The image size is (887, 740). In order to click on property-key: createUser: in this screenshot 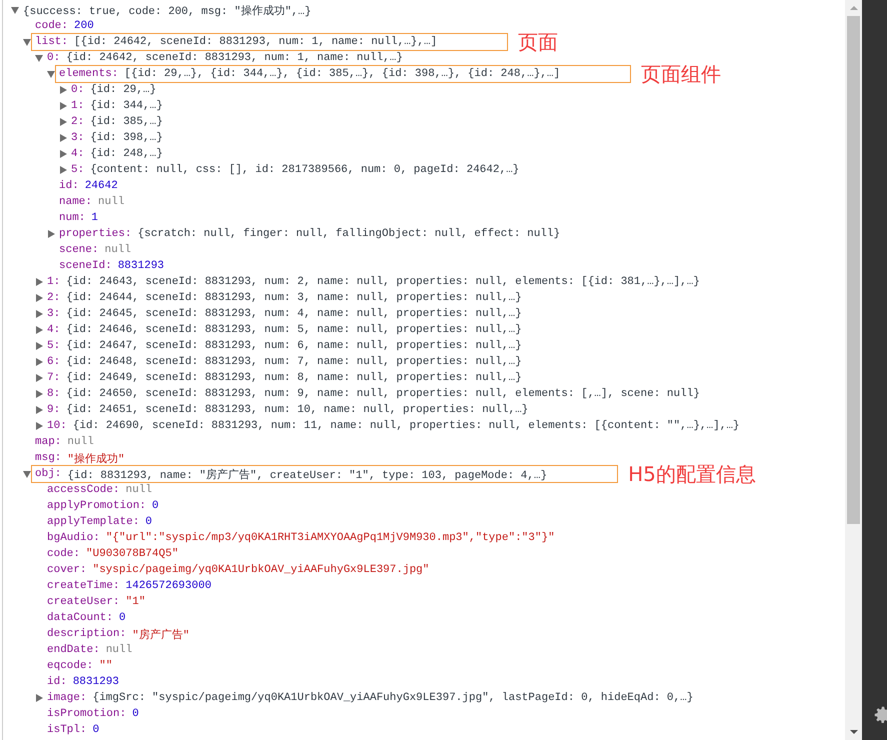, I will do `click(83, 602)`.